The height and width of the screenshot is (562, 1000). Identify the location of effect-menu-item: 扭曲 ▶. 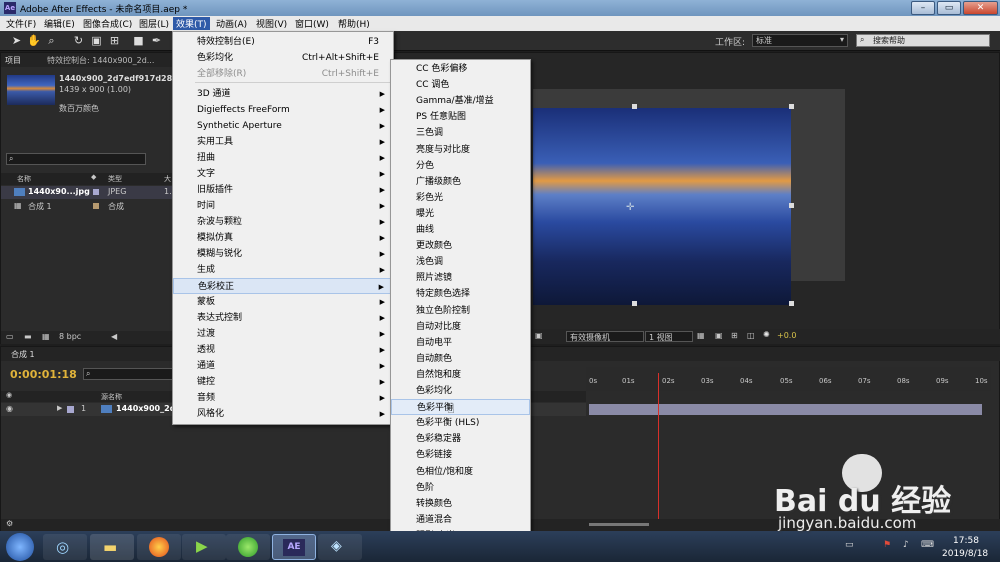
(283, 158).